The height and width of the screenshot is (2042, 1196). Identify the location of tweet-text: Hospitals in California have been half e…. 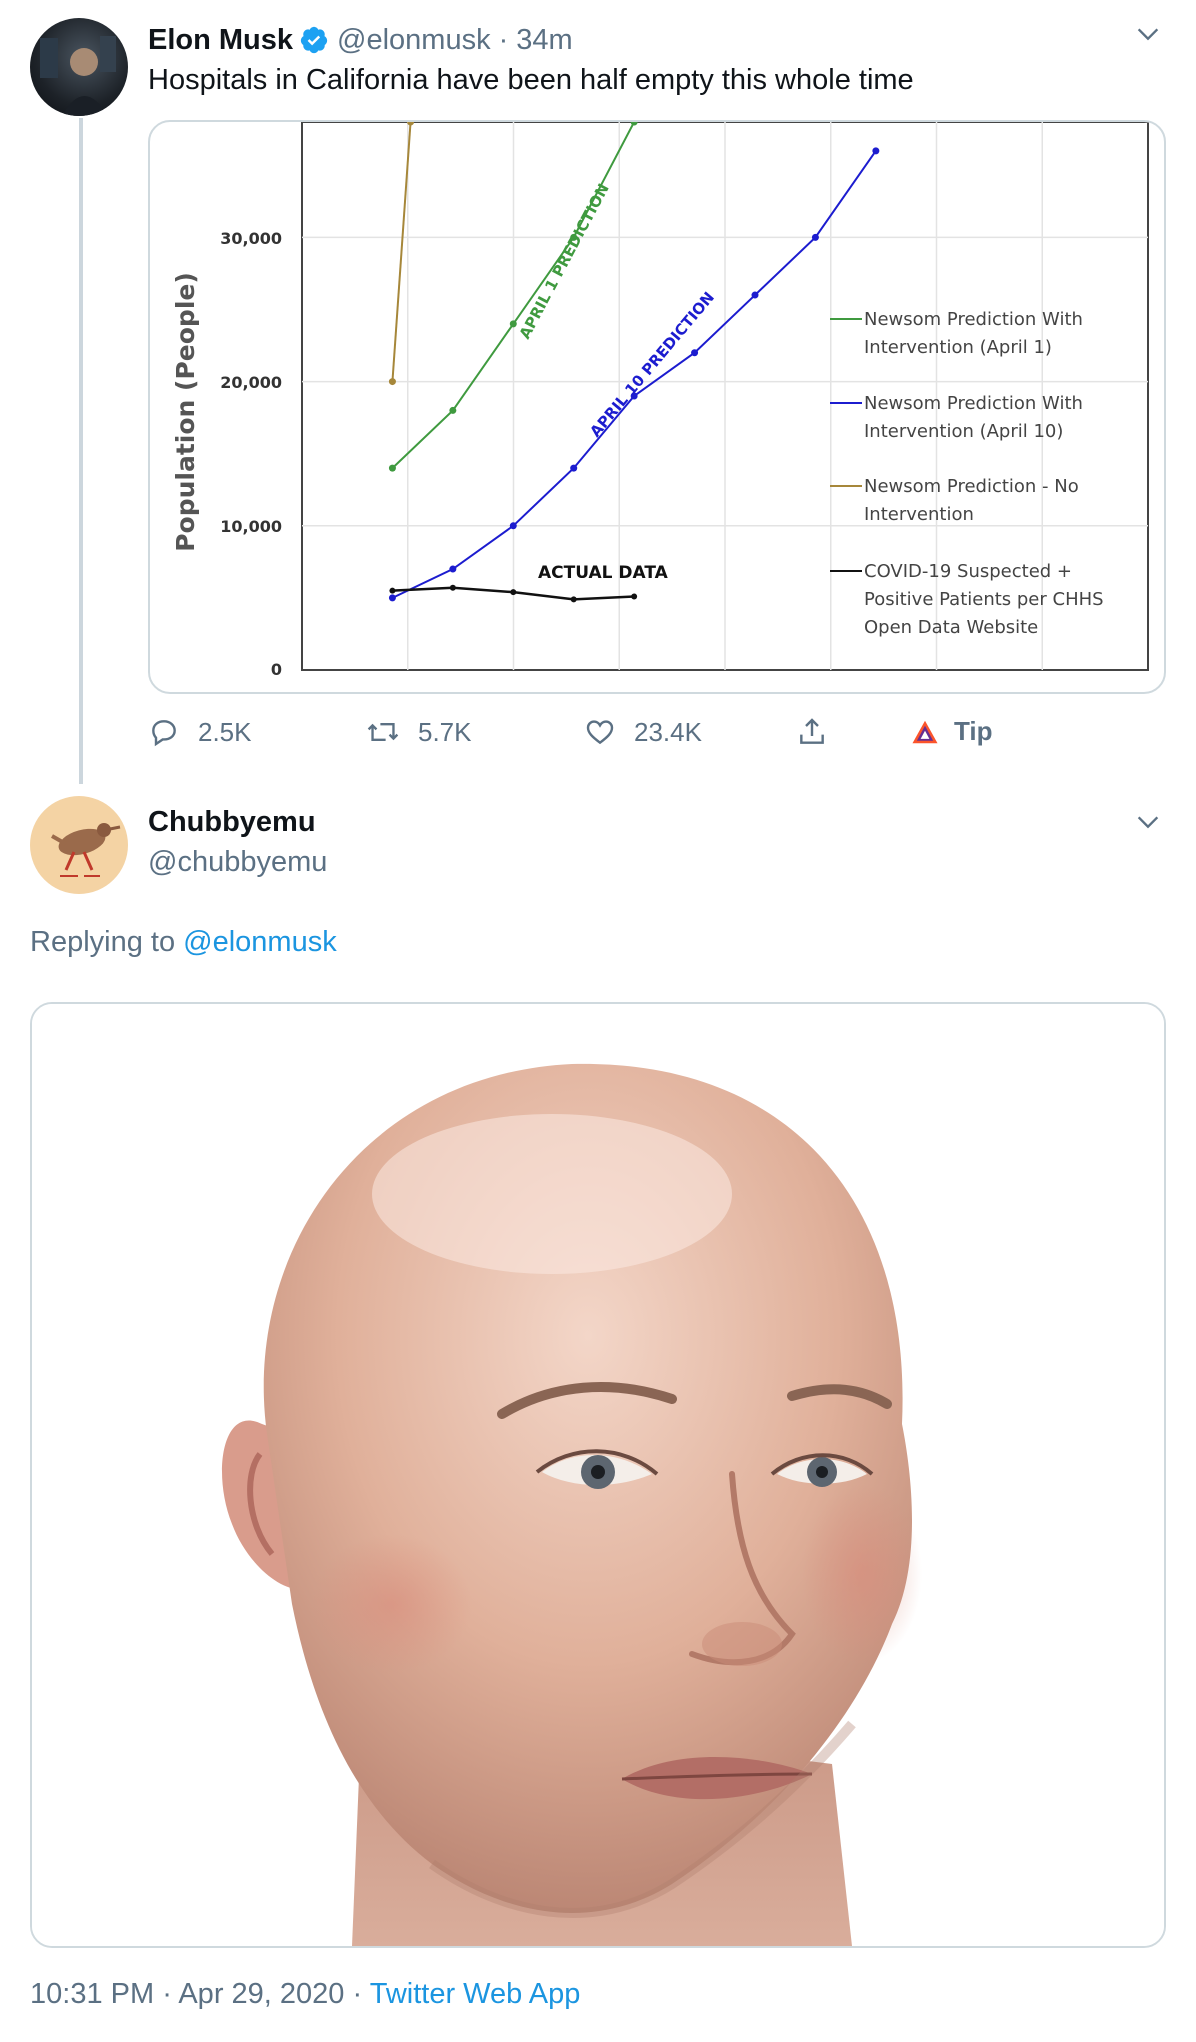
(531, 80).